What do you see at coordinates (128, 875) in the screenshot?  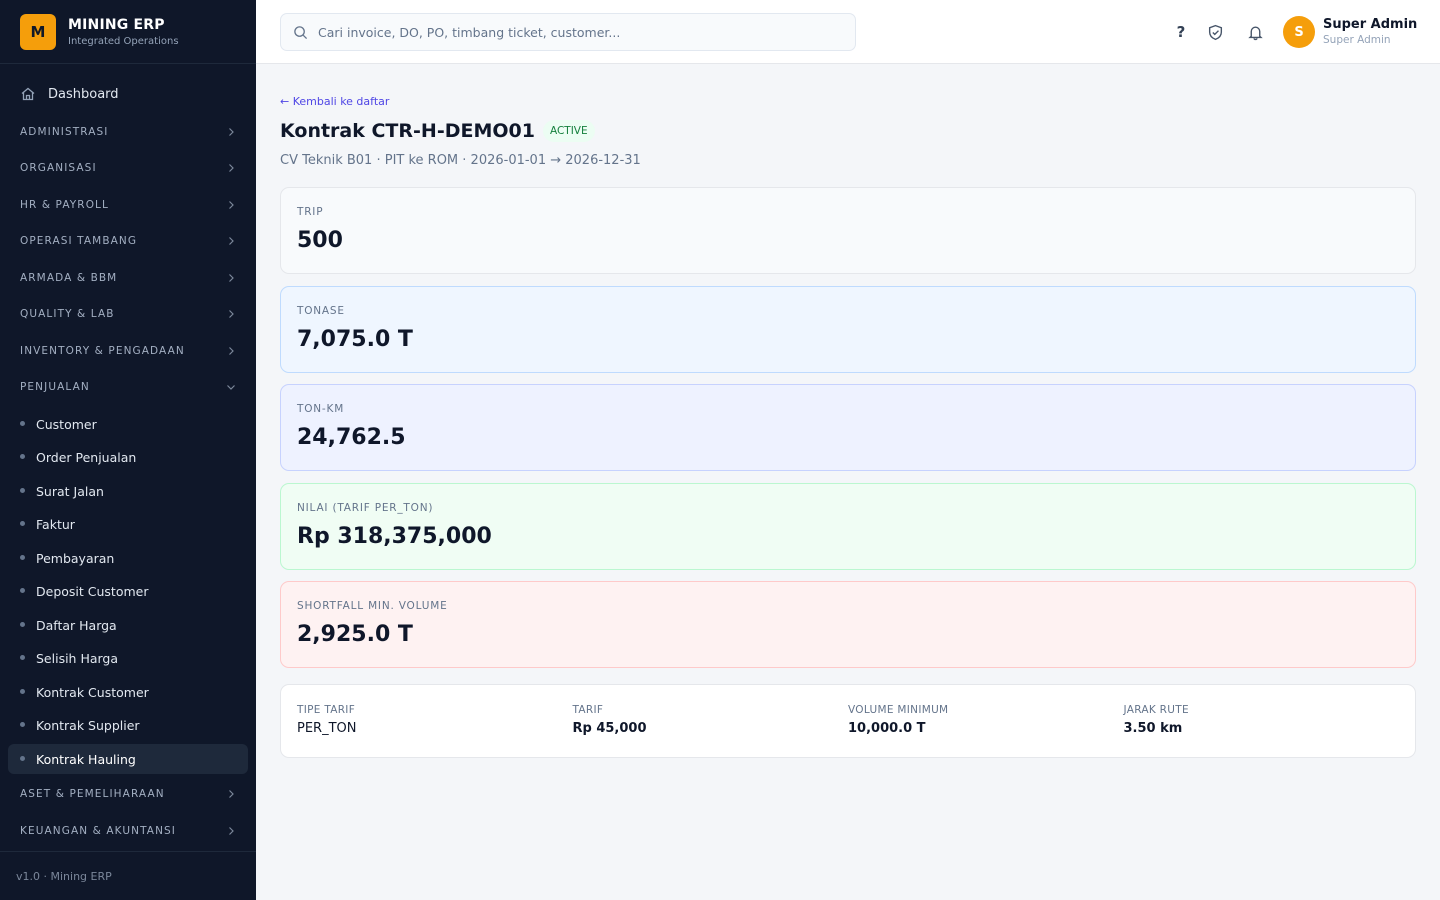 I see `sidebar-footer: v1.0 · Mining ERP` at bounding box center [128, 875].